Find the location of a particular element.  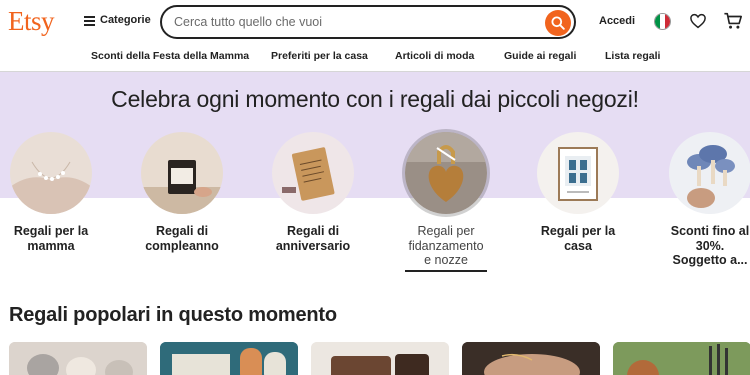

nav-item-gift-registry: Lista regali is located at coordinates (632, 56).